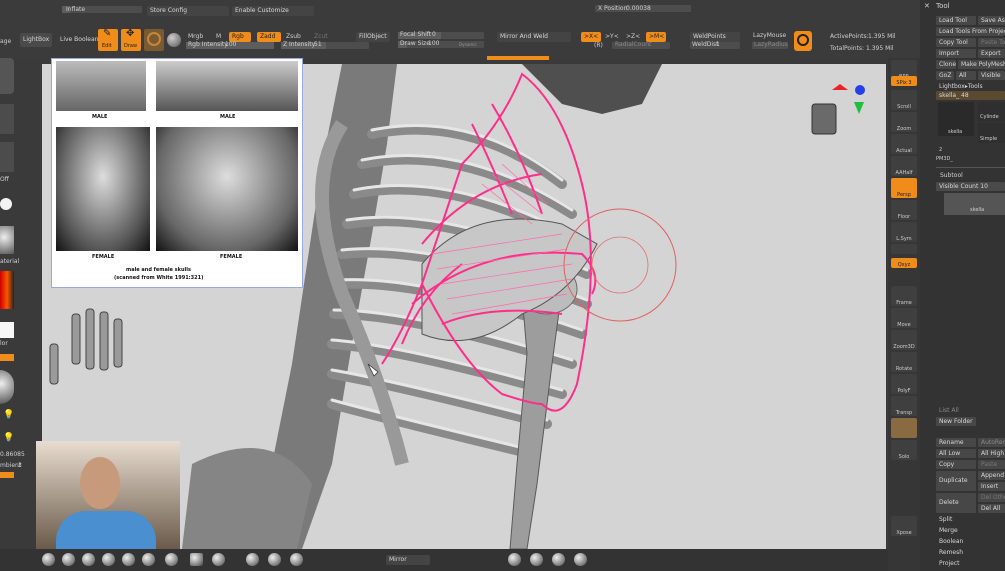 This screenshot has height=571, width=1005. What do you see at coordinates (269, 37) in the screenshot?
I see `zadd-button: Zadd` at bounding box center [269, 37].